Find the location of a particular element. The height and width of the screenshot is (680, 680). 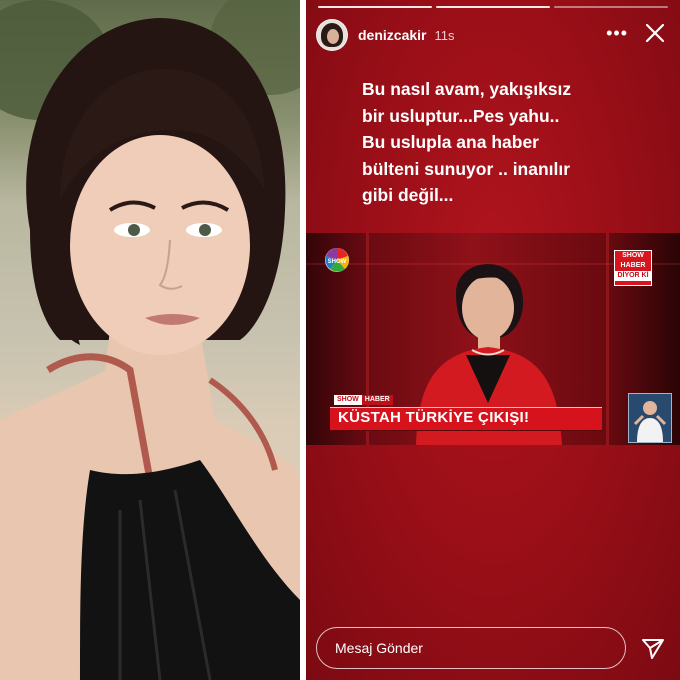

caption-line: Bu uslupla ana haber is located at coordinates (450, 142).